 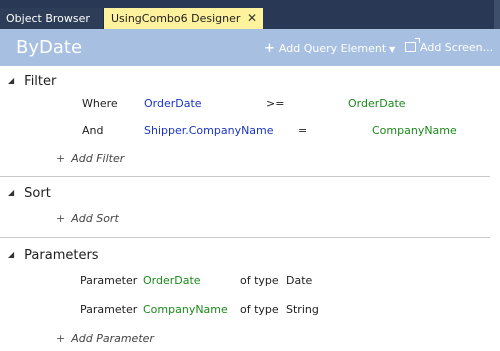 I want to click on add-sort-link: + Add Sort, so click(x=87, y=218).